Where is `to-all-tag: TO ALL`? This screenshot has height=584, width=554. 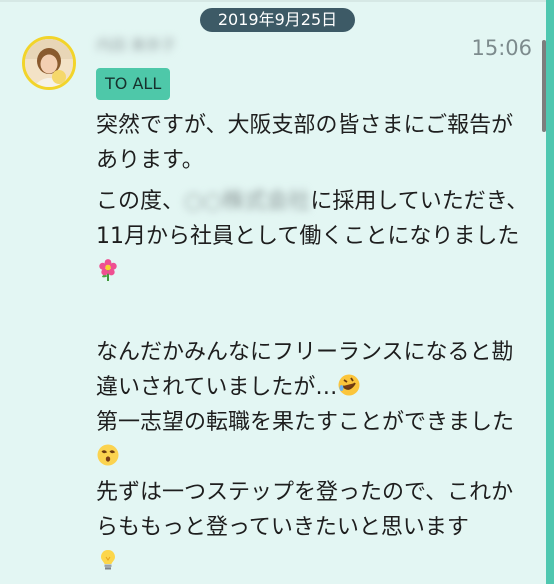 to-all-tag: TO ALL is located at coordinates (133, 84).